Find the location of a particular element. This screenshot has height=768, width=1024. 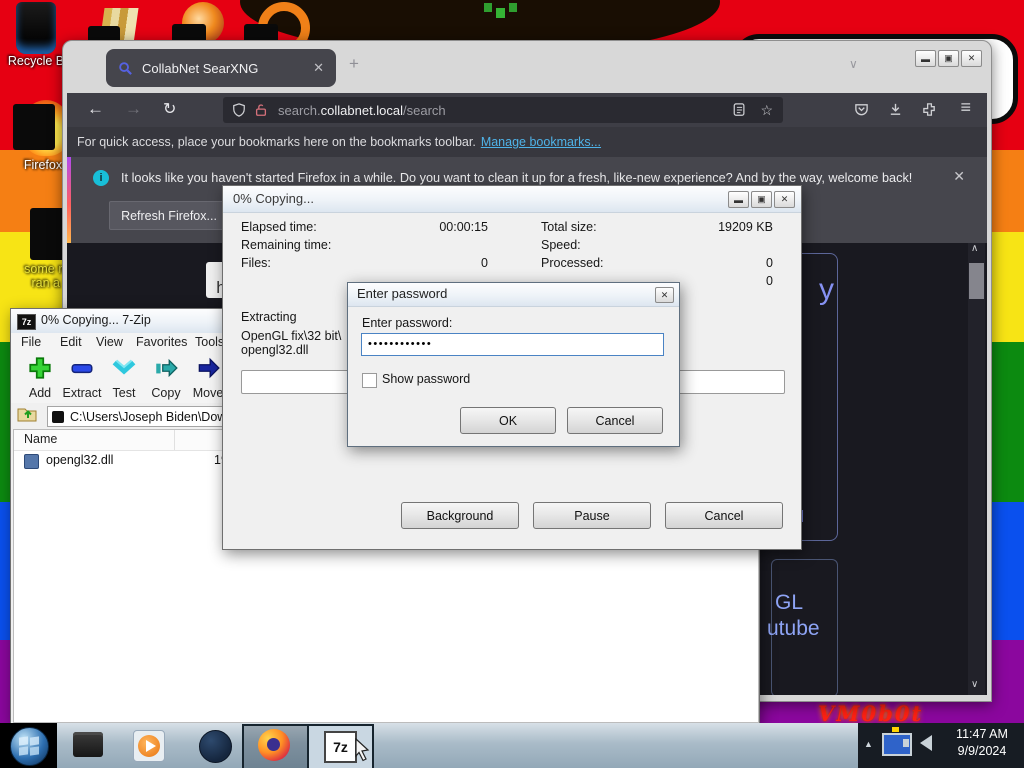

bookmark-star-icon: ☆ is located at coordinates (766, 110).